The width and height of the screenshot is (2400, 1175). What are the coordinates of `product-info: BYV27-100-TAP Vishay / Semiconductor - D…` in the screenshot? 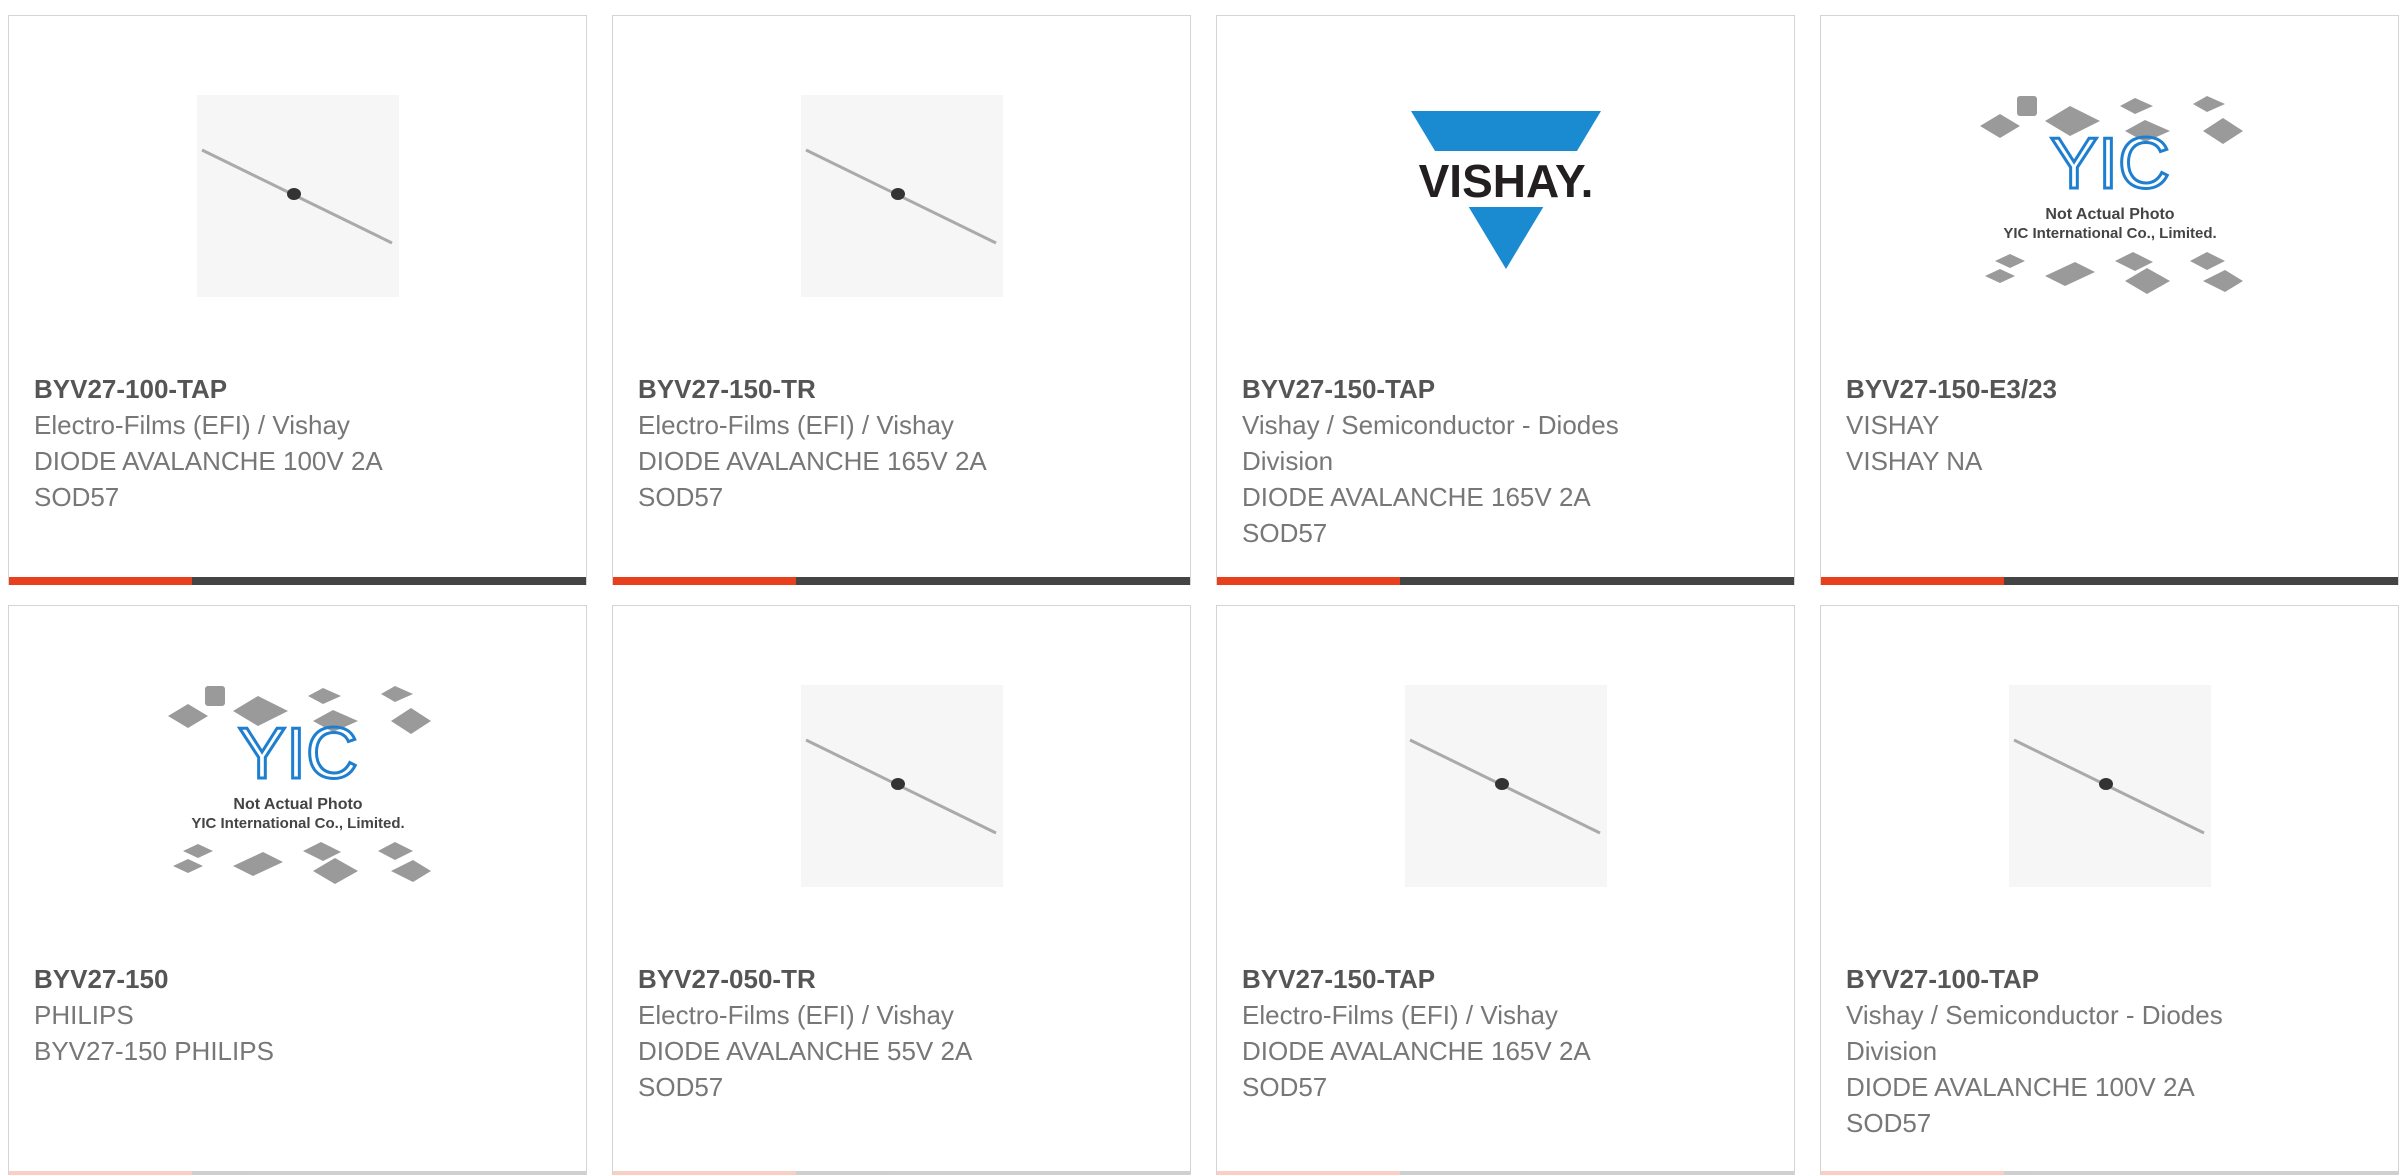 It's located at (2107, 1051).